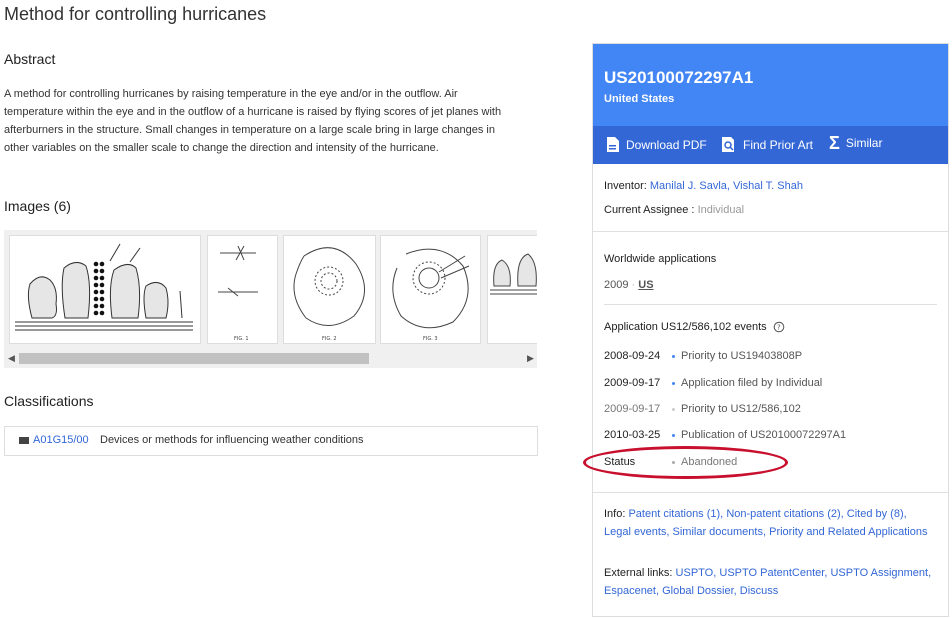 This screenshot has width=952, height=618. What do you see at coordinates (61, 440) in the screenshot?
I see `classification-code-link: A01G15/00` at bounding box center [61, 440].